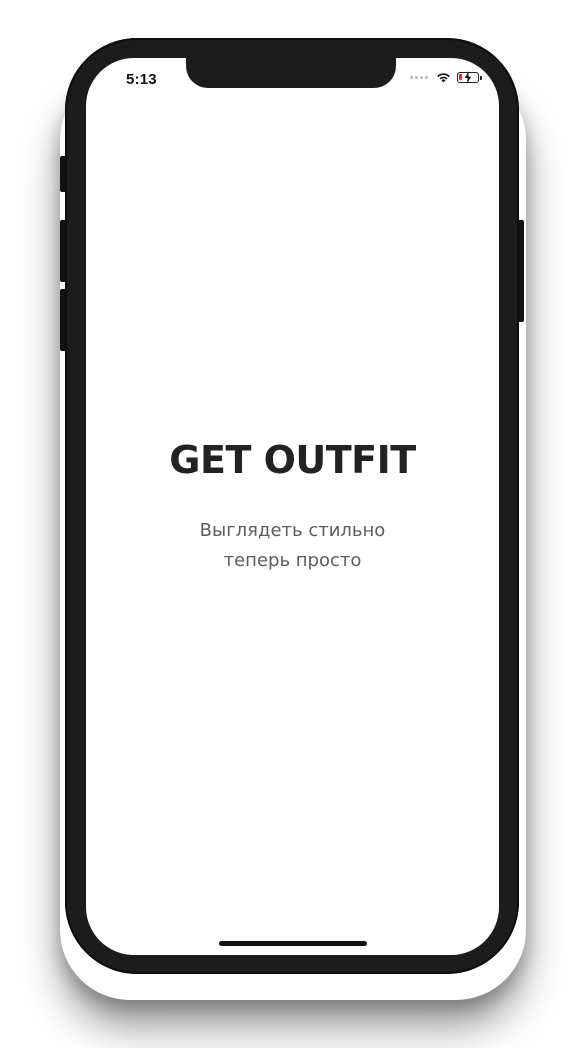 The height and width of the screenshot is (1048, 584). Describe the element at coordinates (460, 77) in the screenshot. I see `battery-level-fill` at that location.